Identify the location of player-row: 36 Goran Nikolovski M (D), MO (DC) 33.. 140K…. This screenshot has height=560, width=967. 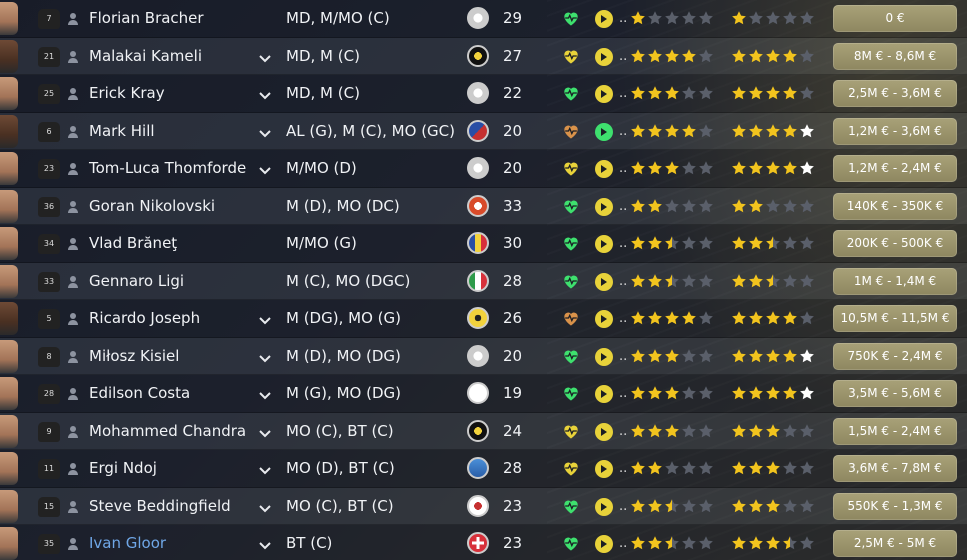
(483, 206).